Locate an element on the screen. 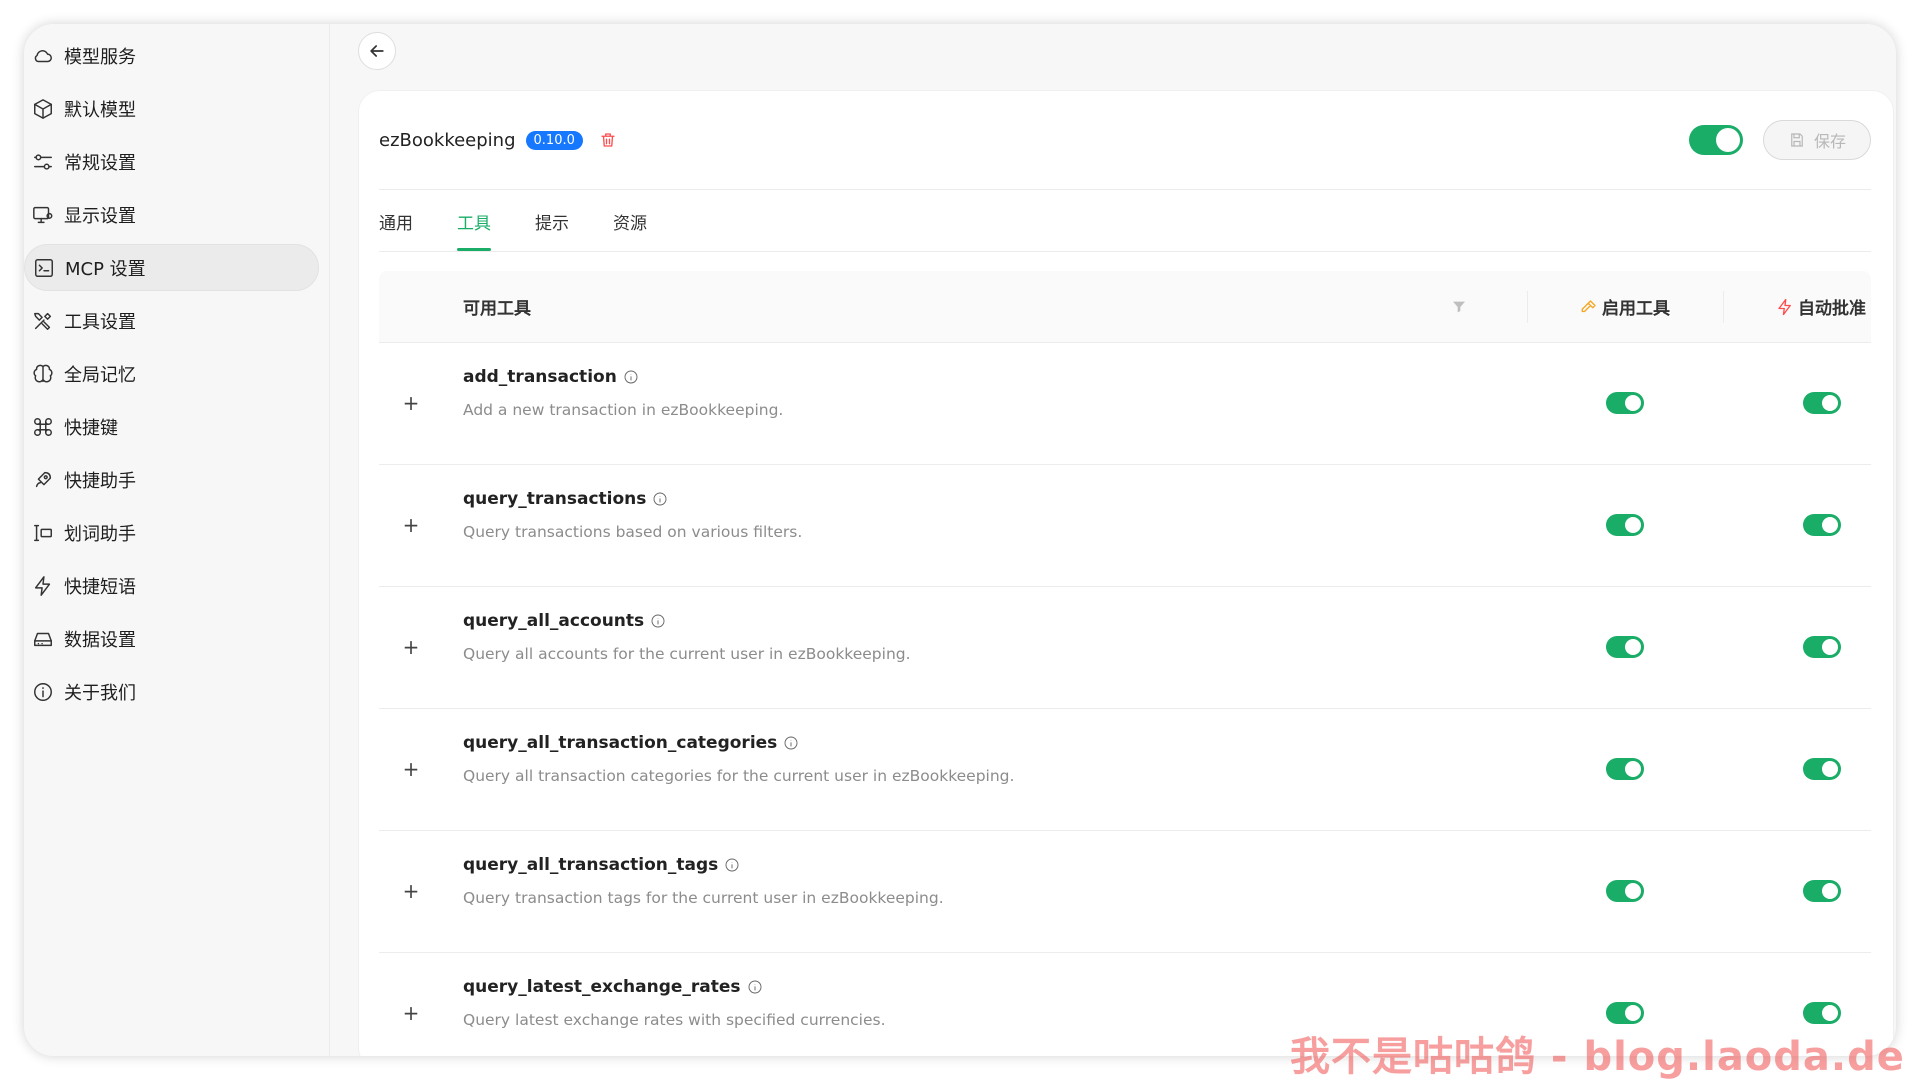 The width and height of the screenshot is (1920, 1081). sidebar-item-data-settings: 数据设置 is located at coordinates (171, 638).